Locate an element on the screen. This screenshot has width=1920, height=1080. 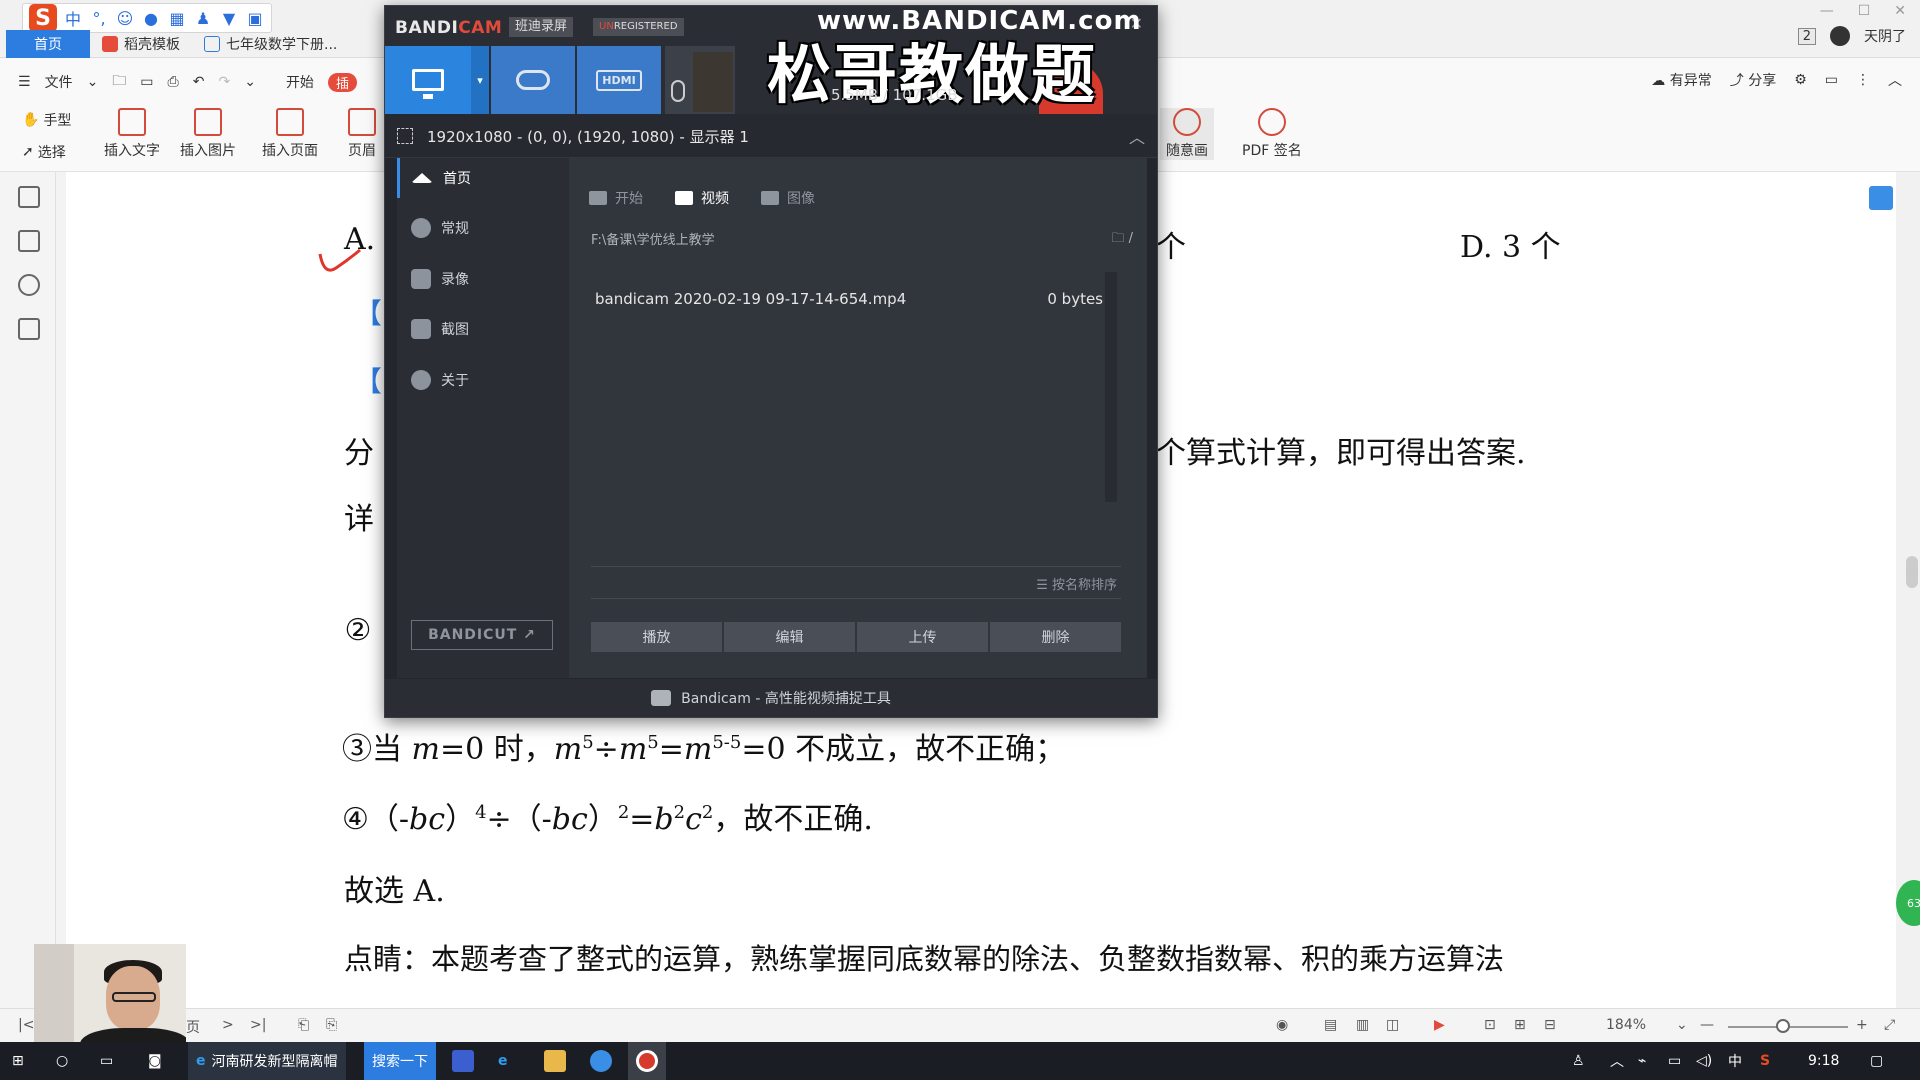
insert-page-button: 插入页面 is located at coordinates (290, 134).